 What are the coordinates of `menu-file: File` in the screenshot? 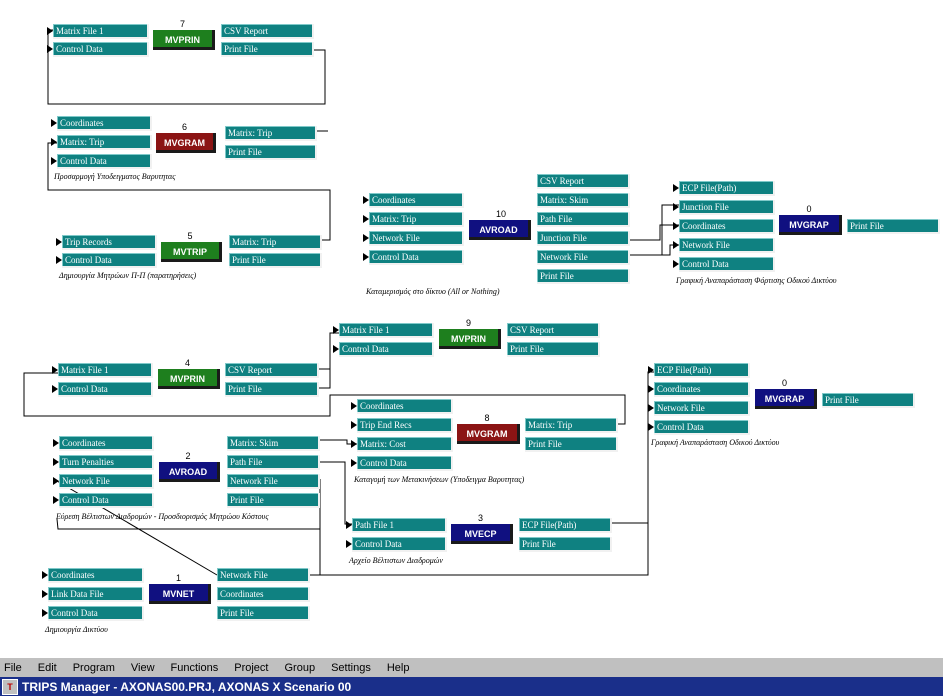 It's located at (13, 668).